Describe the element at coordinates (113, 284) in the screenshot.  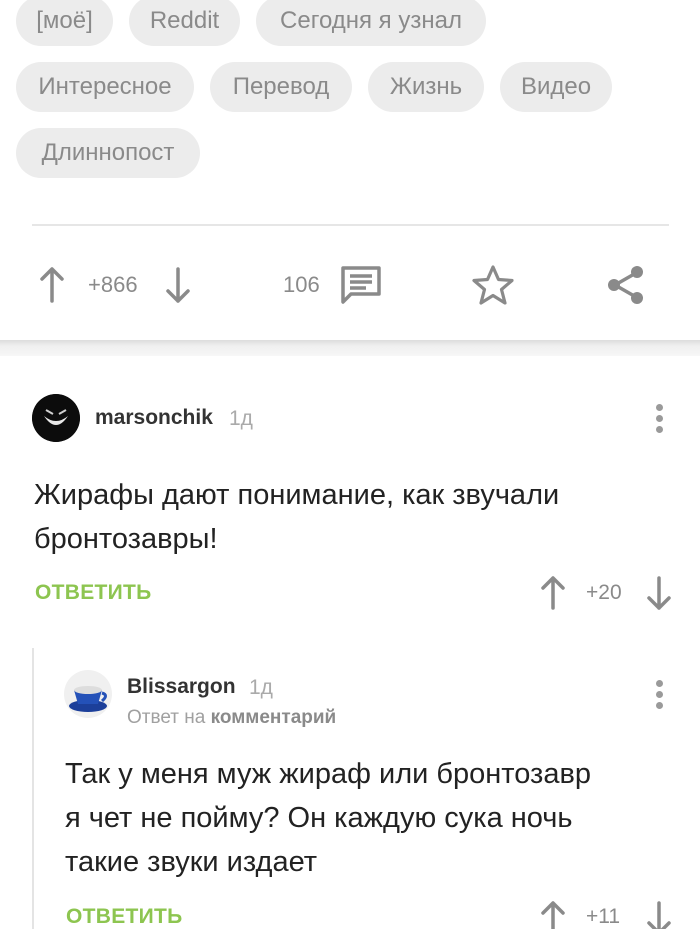
I see `post-rating: +866` at that location.